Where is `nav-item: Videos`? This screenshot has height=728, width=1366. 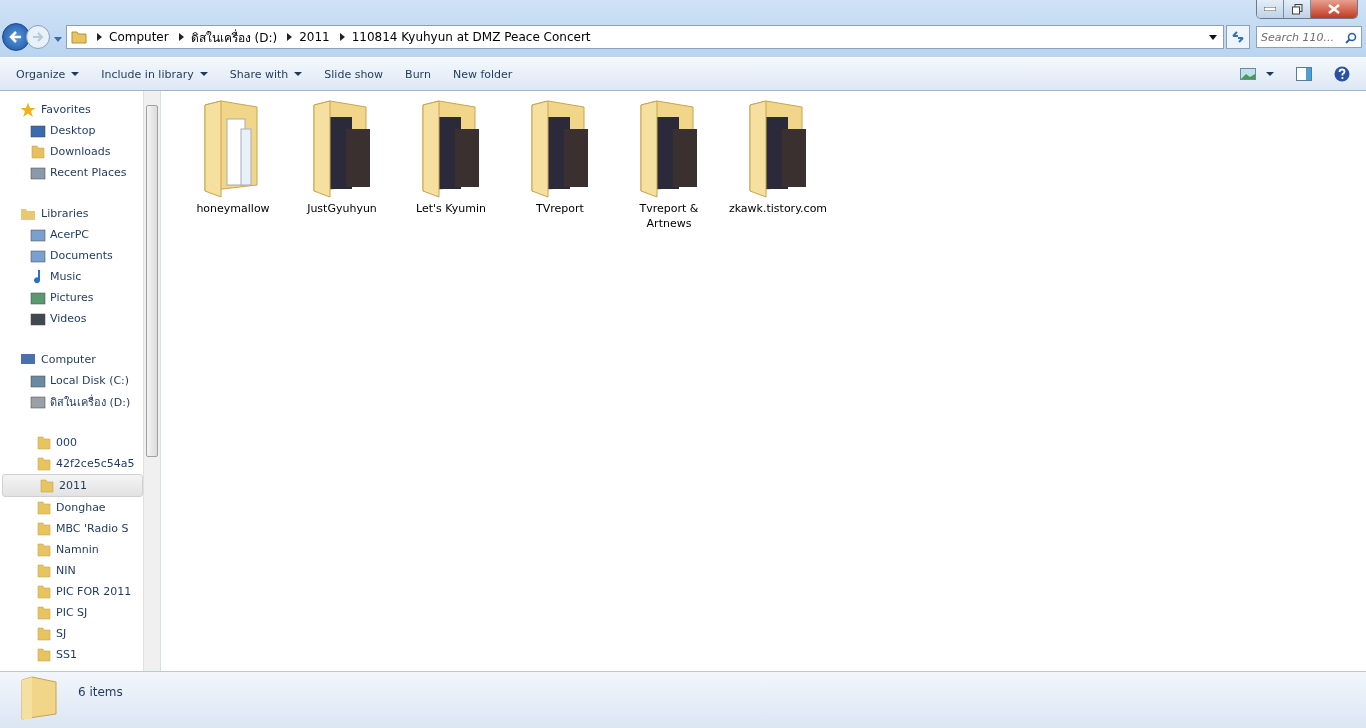
nav-item: Videos is located at coordinates (71, 318).